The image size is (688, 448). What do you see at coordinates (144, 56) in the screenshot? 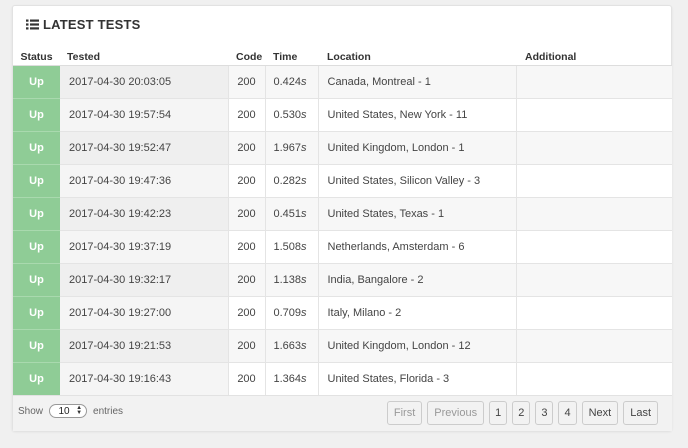
I see `header-tested: Tested` at bounding box center [144, 56].